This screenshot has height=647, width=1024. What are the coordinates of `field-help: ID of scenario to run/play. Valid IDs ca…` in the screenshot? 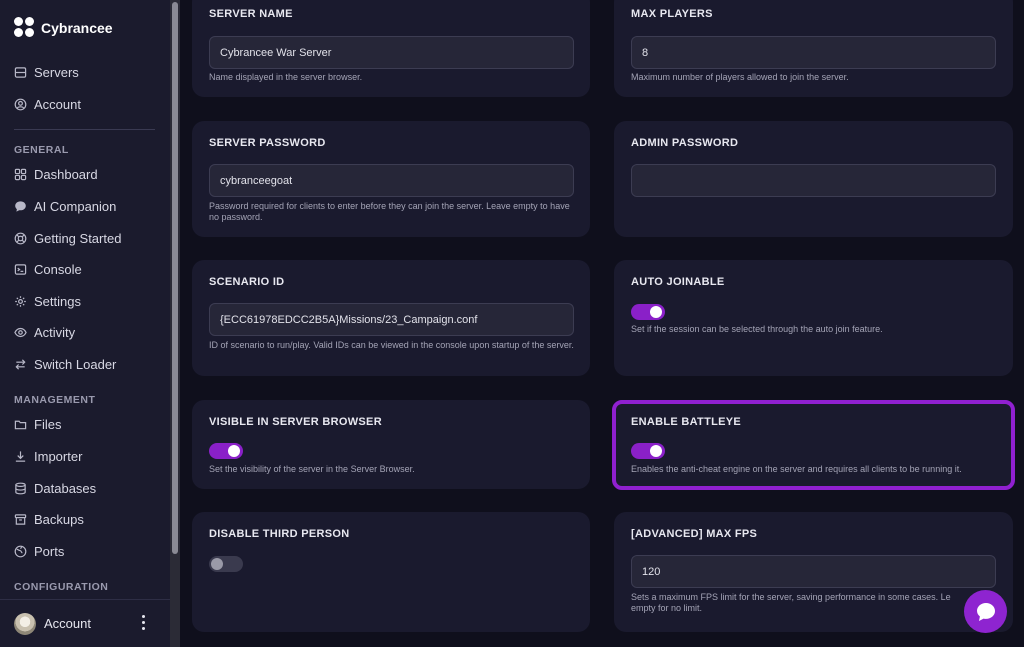 It's located at (391, 345).